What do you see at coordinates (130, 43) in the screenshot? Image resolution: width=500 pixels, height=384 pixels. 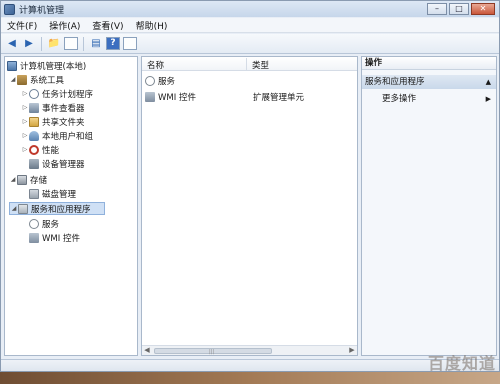 I see `show-hide-action-pane-icon` at bounding box center [130, 43].